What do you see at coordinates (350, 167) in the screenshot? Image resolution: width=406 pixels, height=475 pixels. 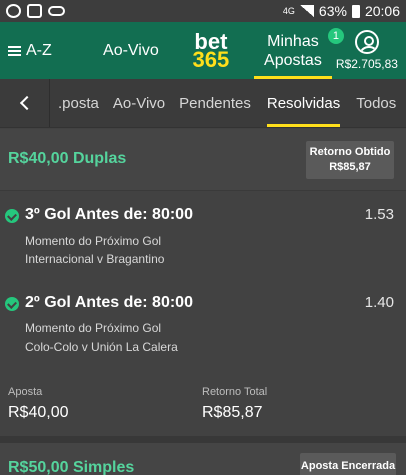 I see `return-obtained-value: R$85,87` at bounding box center [350, 167].